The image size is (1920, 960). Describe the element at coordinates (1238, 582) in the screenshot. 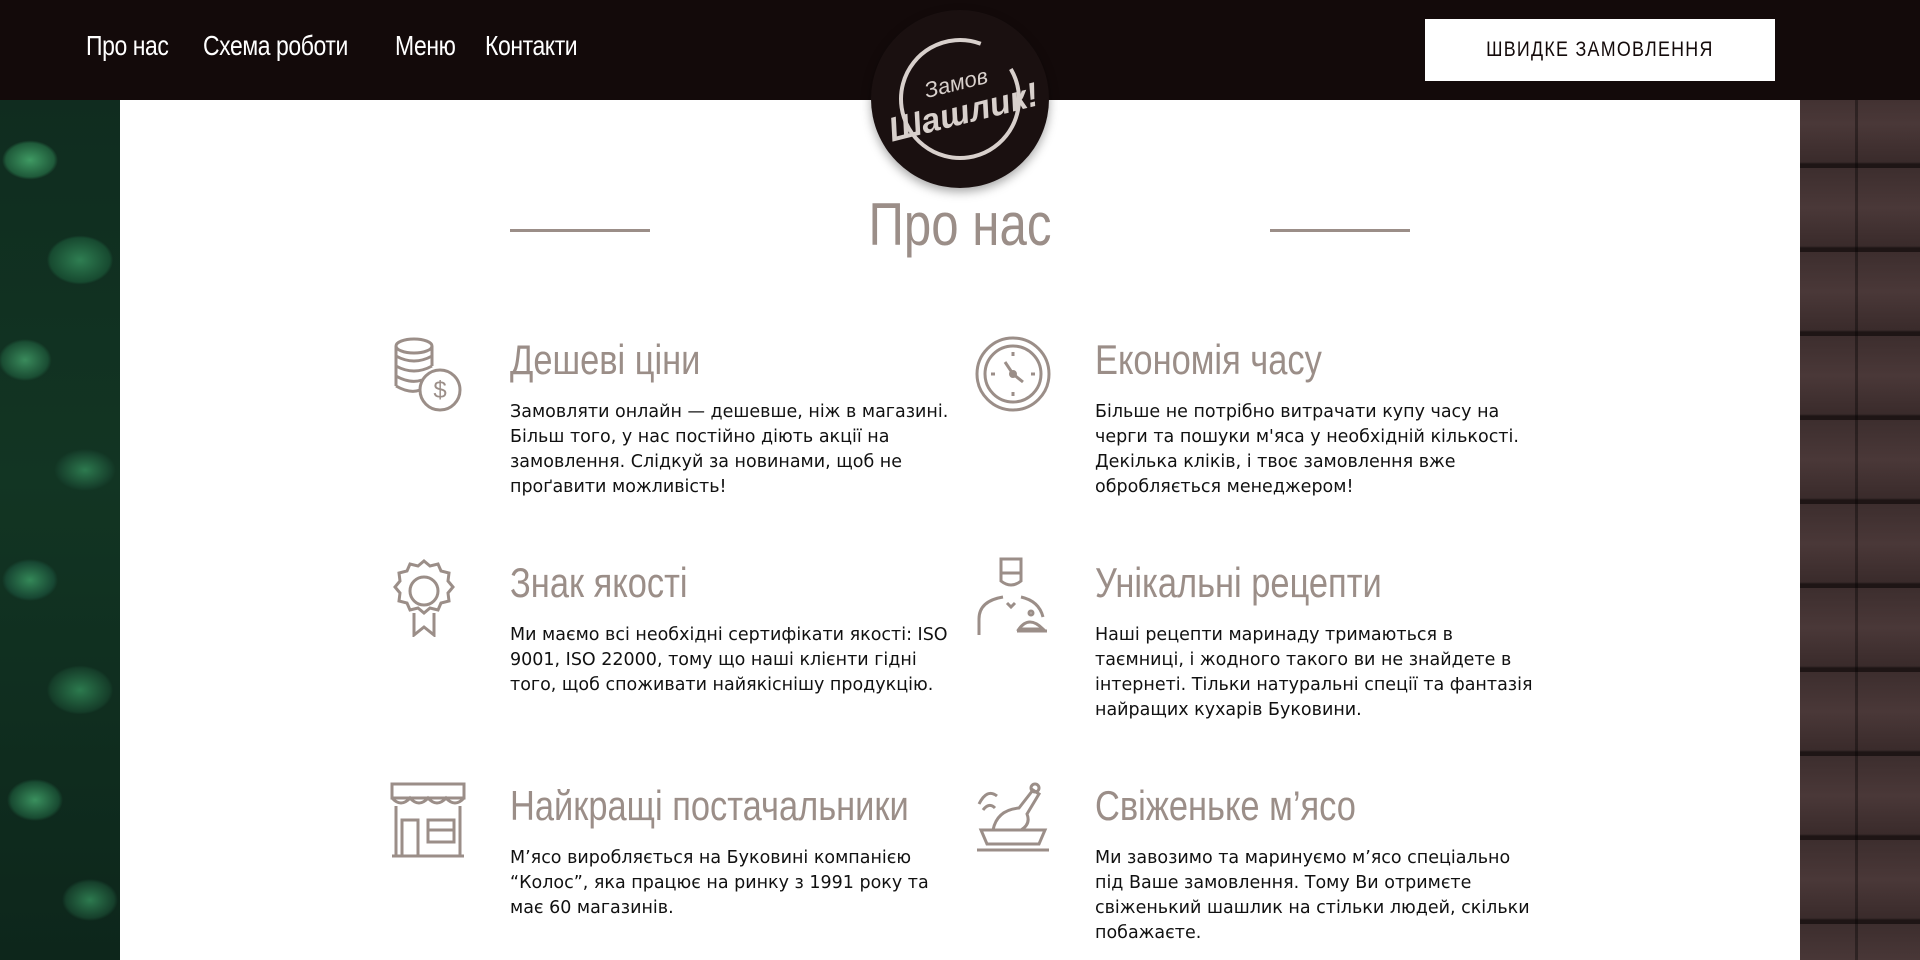

I see `feature-title: Унікальні рецепти` at that location.